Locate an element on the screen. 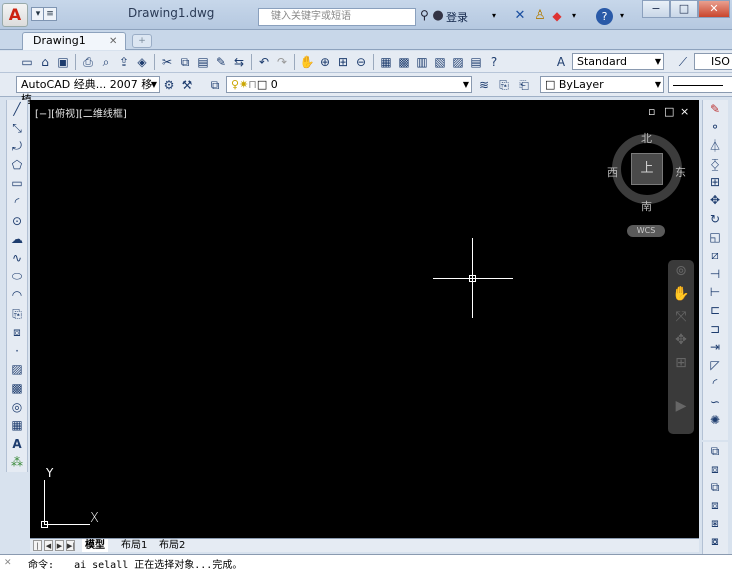 The width and height of the screenshot is (732, 575). move-icon: ✥ is located at coordinates (715, 200).